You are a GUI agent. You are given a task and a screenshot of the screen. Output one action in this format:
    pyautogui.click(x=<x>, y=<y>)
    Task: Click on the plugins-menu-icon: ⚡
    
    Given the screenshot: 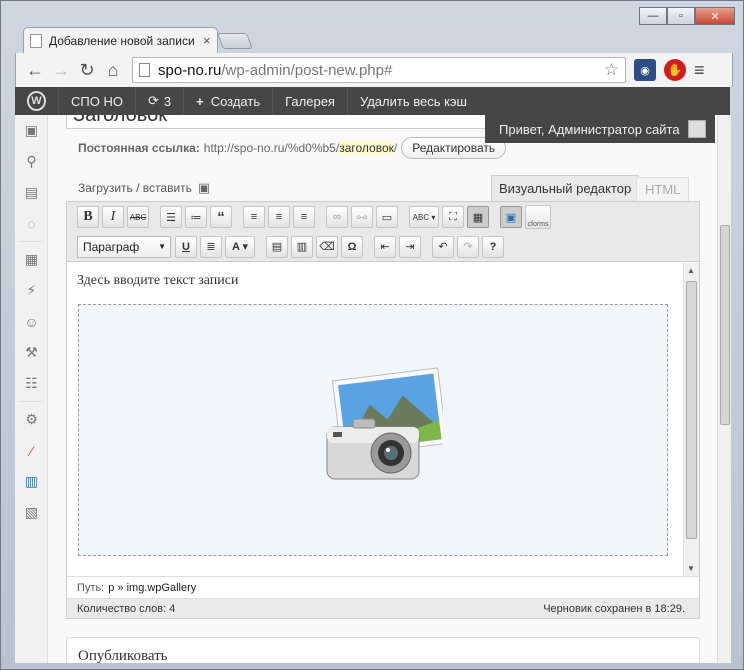 What is the action you would take?
    pyautogui.click(x=31, y=290)
    